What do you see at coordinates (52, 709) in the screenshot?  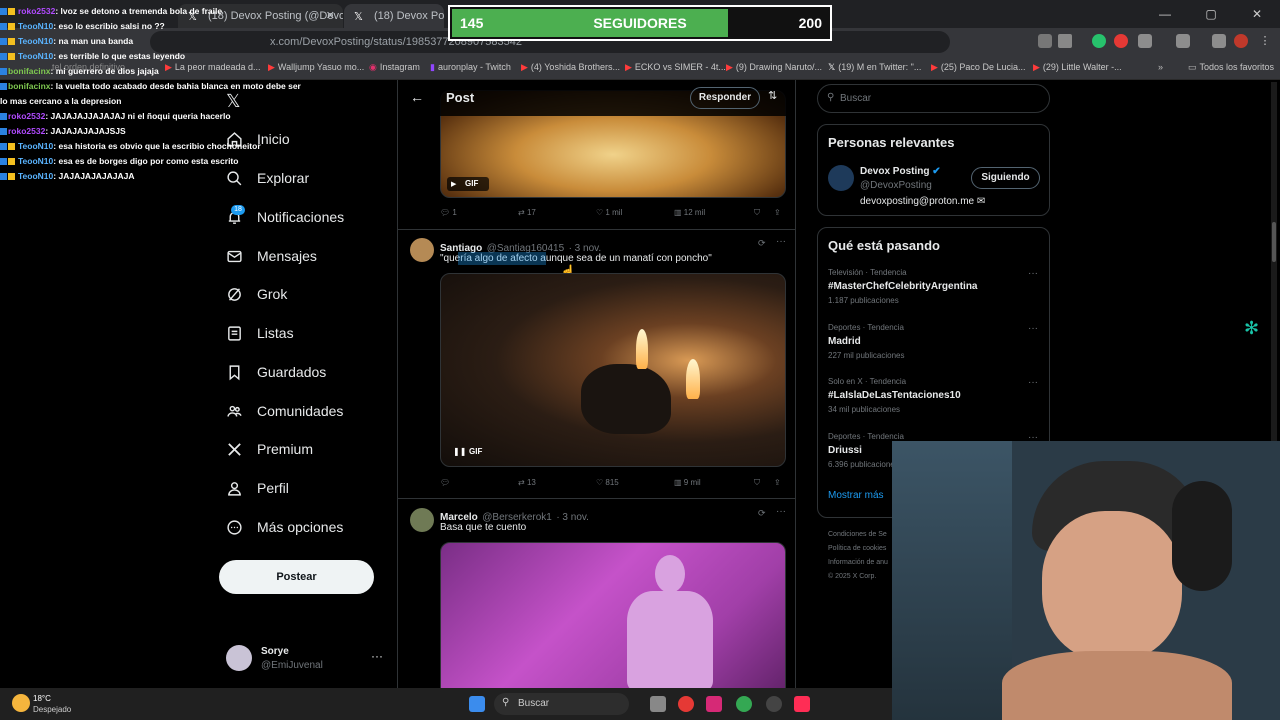 I see `weather-status: Despejado` at bounding box center [52, 709].